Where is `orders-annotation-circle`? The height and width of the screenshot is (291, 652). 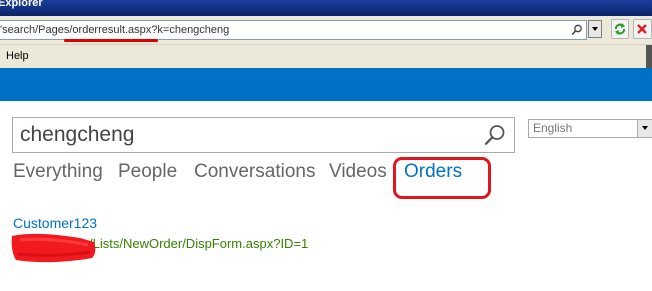
orders-annotation-circle is located at coordinates (442, 178).